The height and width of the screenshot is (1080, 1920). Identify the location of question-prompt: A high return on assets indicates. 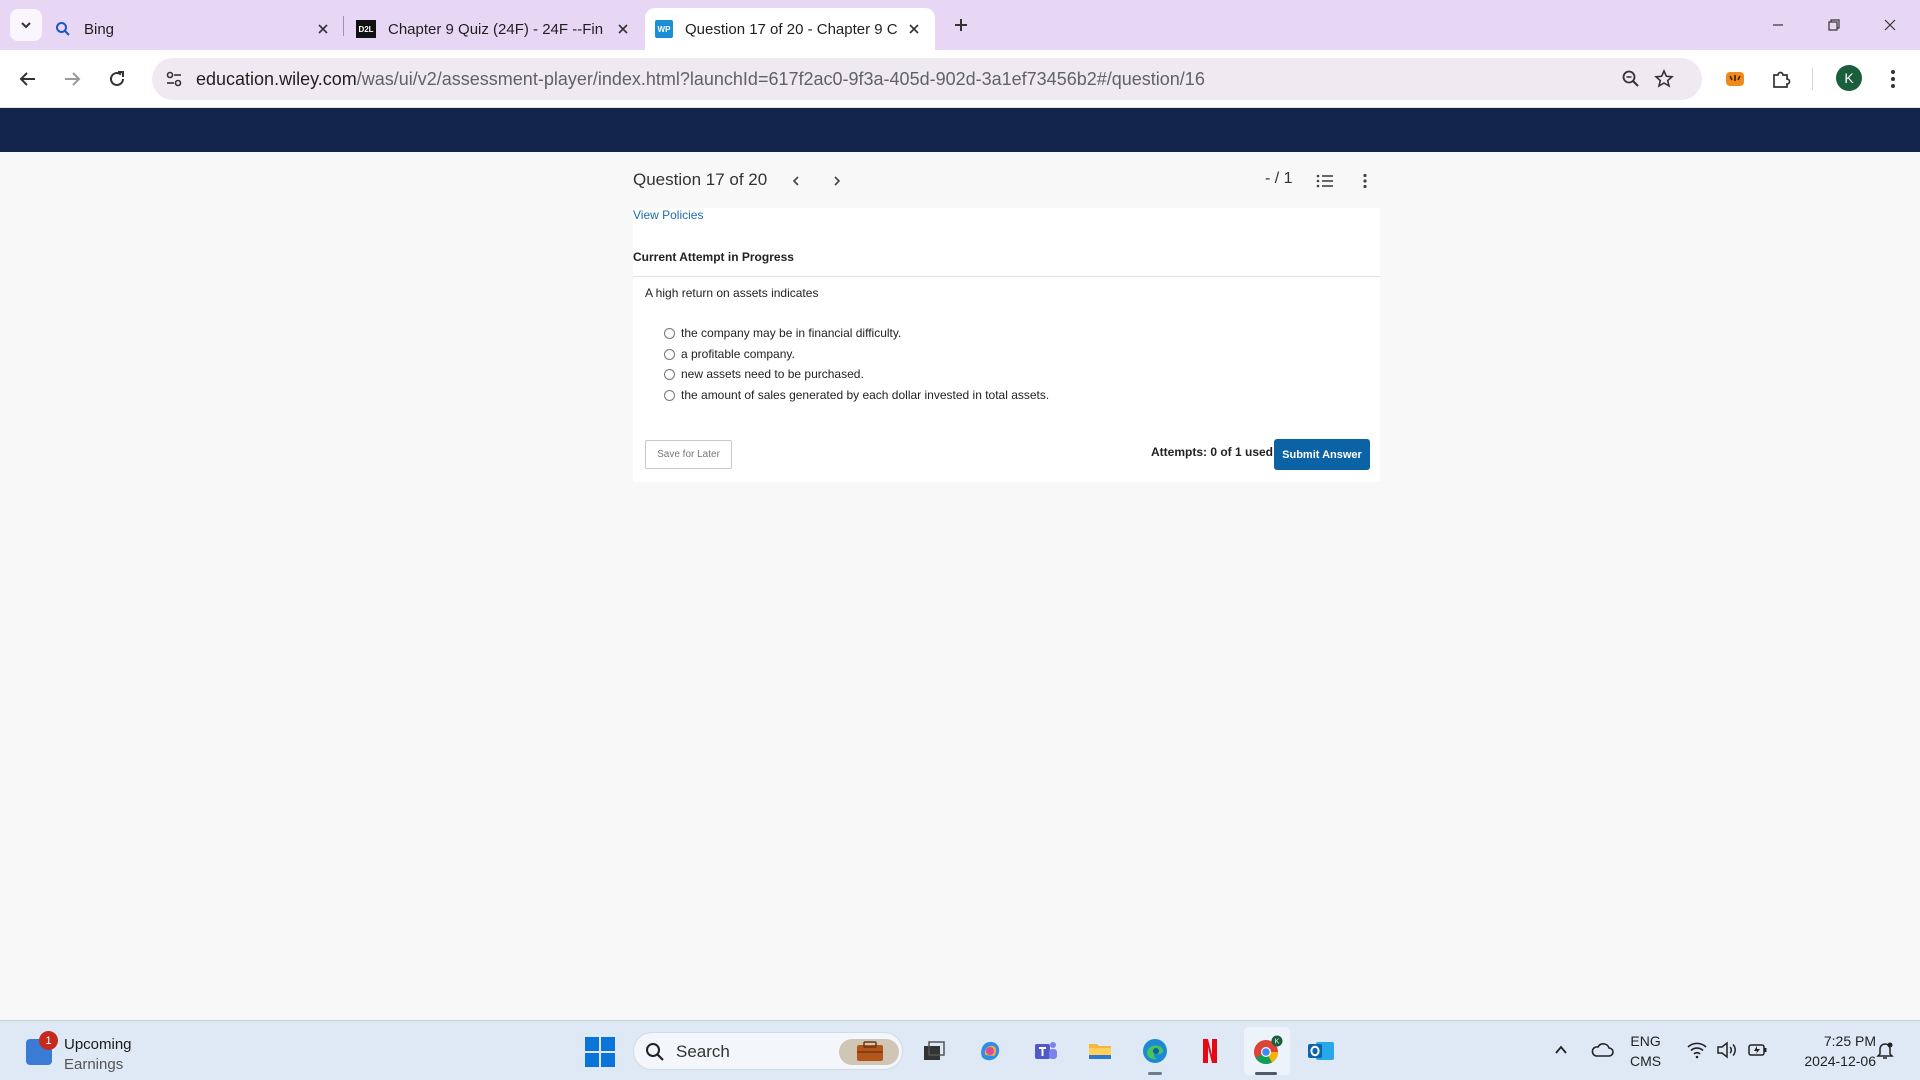
(732, 293).